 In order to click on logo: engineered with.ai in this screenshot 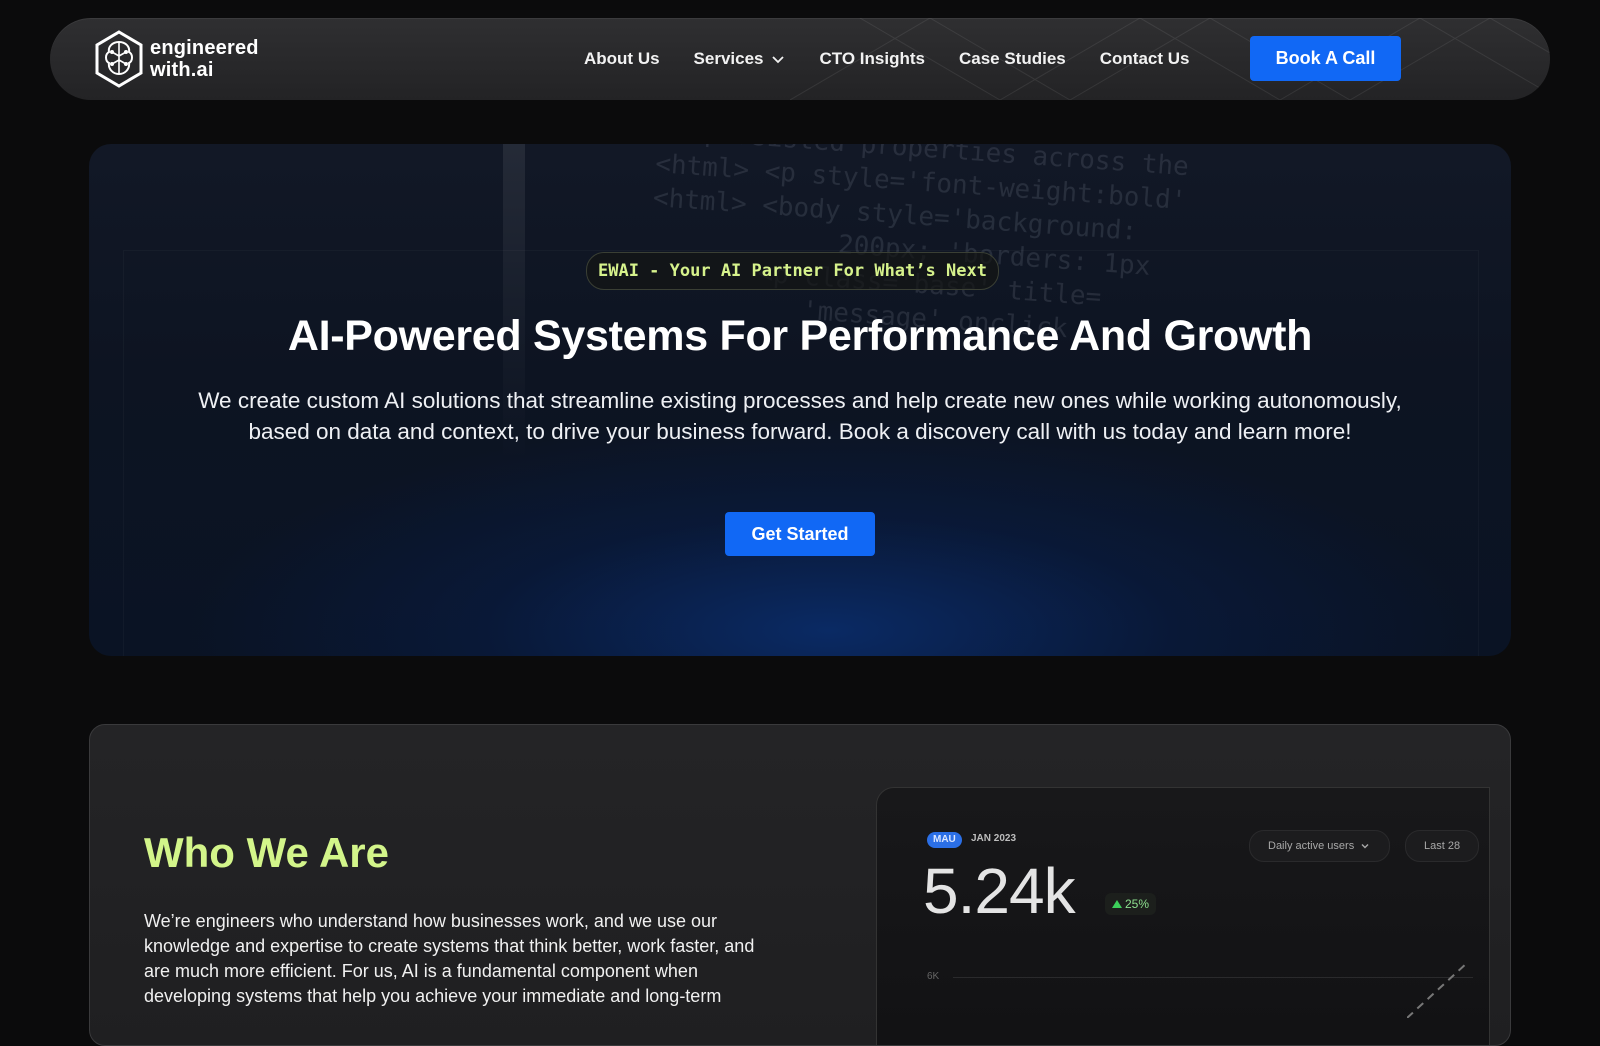, I will do `click(176, 59)`.